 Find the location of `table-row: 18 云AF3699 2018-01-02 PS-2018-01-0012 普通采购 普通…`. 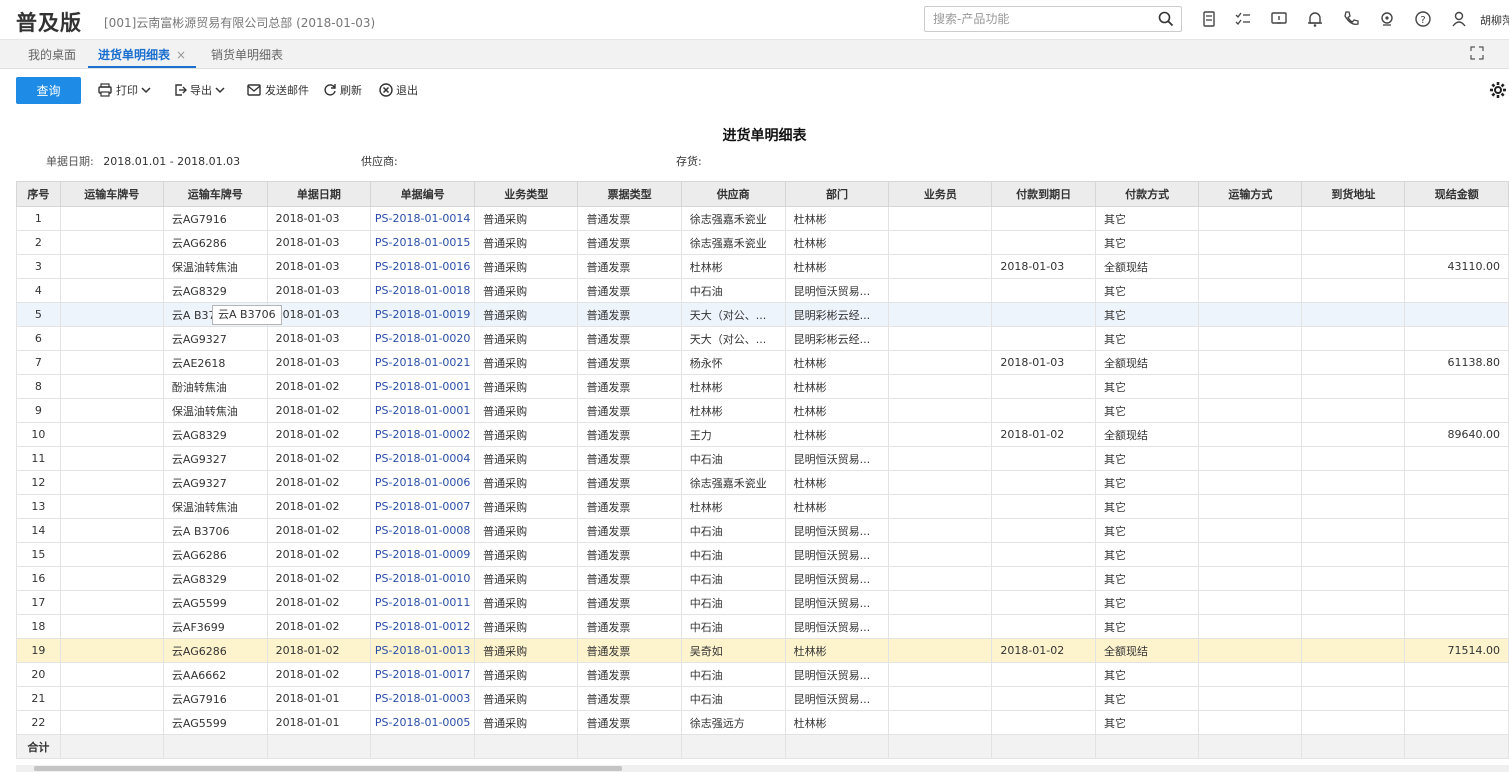

table-row: 18 云AF3699 2018-01-02 PS-2018-01-0012 普通采购 普通… is located at coordinates (762, 626).